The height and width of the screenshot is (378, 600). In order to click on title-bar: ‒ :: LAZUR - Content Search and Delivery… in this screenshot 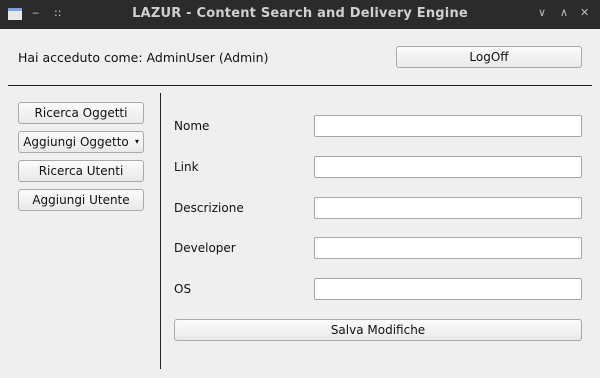, I will do `click(300, 14)`.